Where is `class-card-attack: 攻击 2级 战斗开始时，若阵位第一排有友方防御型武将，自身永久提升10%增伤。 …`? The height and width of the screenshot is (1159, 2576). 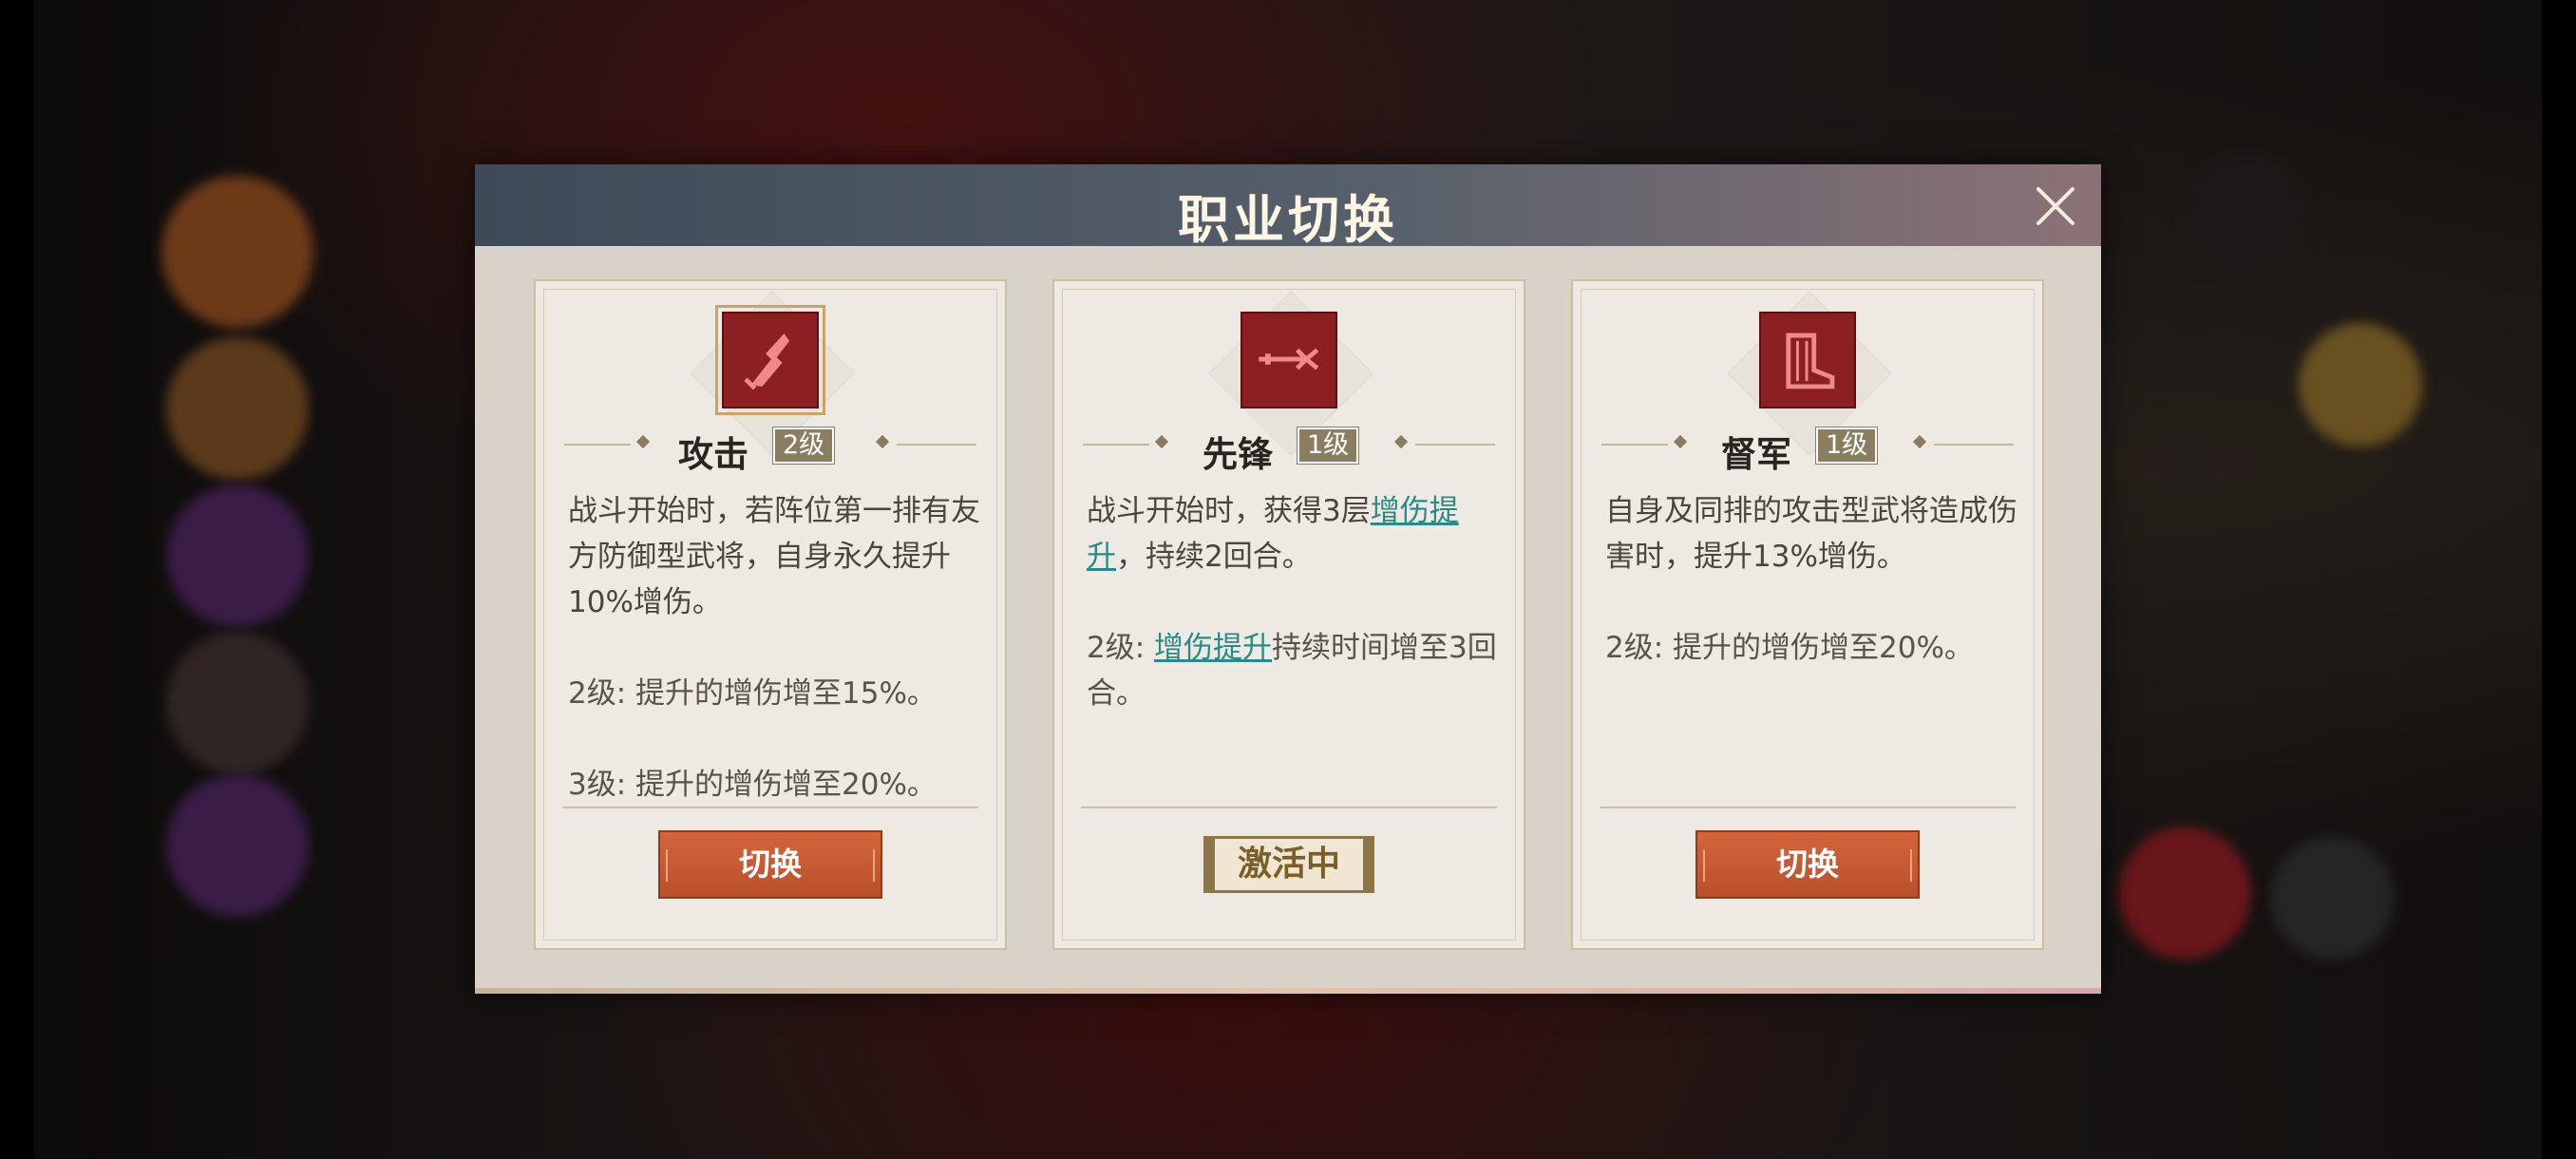
class-card-attack: 攻击 2级 战斗开始时，若阵位第一排有友方防御型武将，自身永久提升10%增伤。 … is located at coordinates (770, 614).